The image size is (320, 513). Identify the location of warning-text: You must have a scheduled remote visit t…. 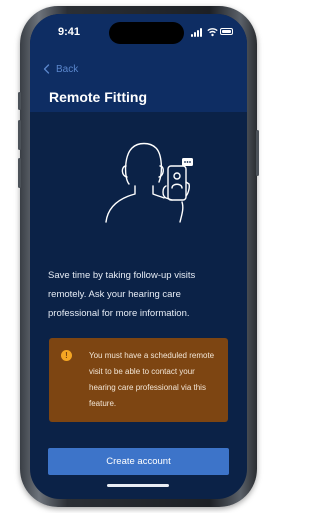
(152, 379).